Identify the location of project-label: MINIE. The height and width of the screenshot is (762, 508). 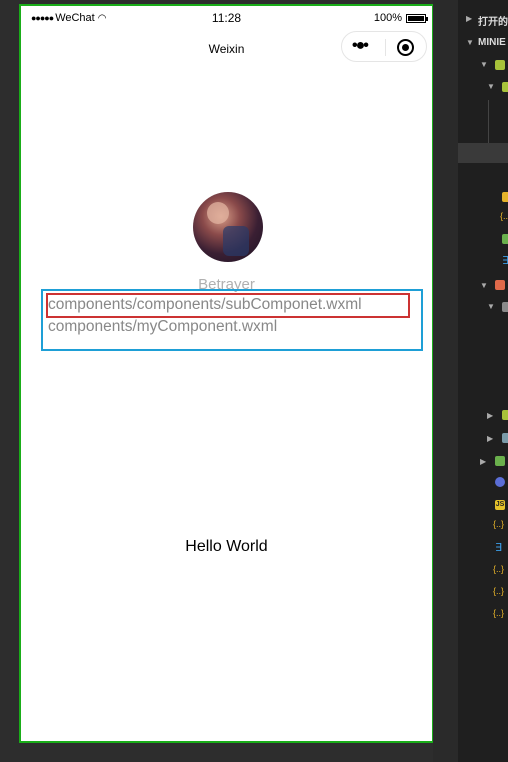
(492, 42).